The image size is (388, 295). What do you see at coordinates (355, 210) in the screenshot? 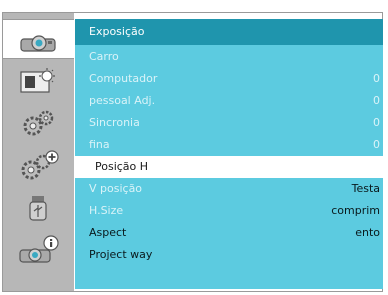
I see `menu-item-value: comprim` at bounding box center [355, 210].